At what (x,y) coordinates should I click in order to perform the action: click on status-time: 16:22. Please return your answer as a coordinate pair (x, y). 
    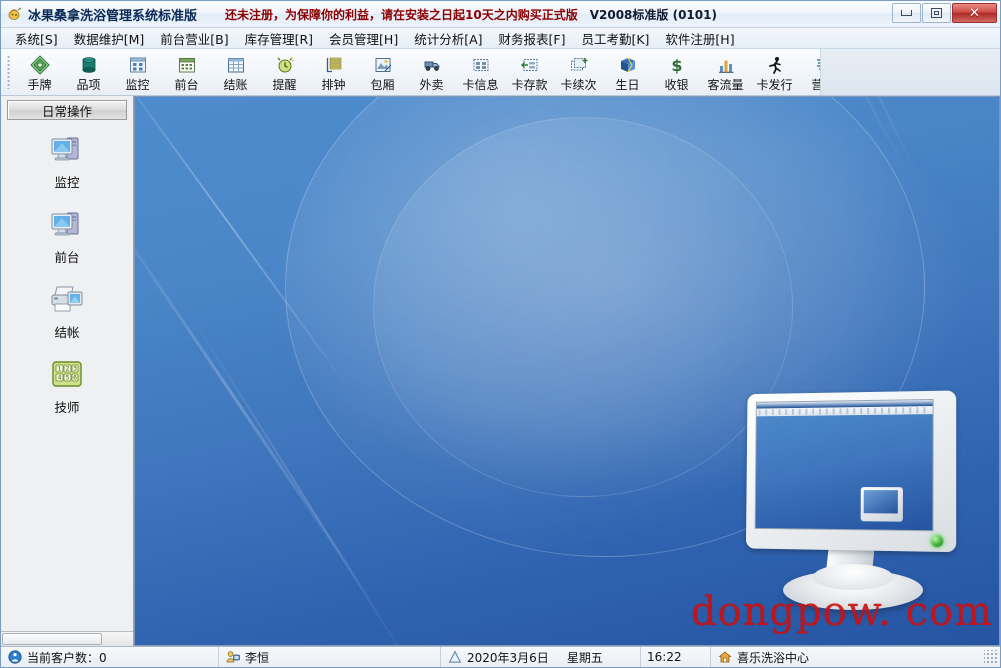
    Looking at the image, I should click on (676, 657).